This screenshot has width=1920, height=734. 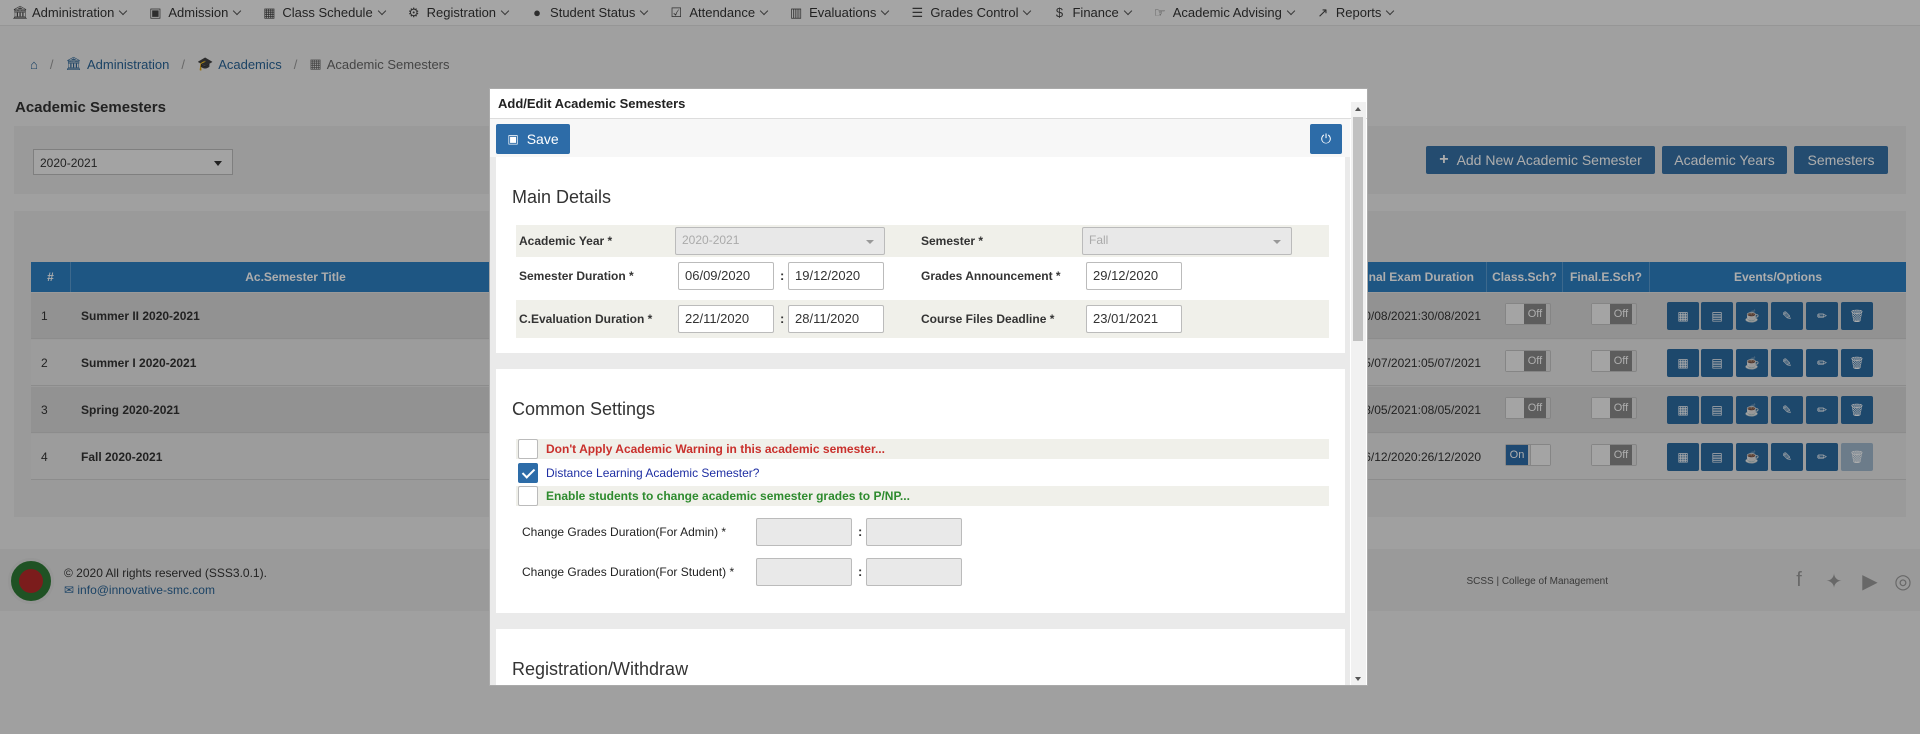 What do you see at coordinates (780, 241) in the screenshot?
I see `academic-year-select: 2020-2021` at bounding box center [780, 241].